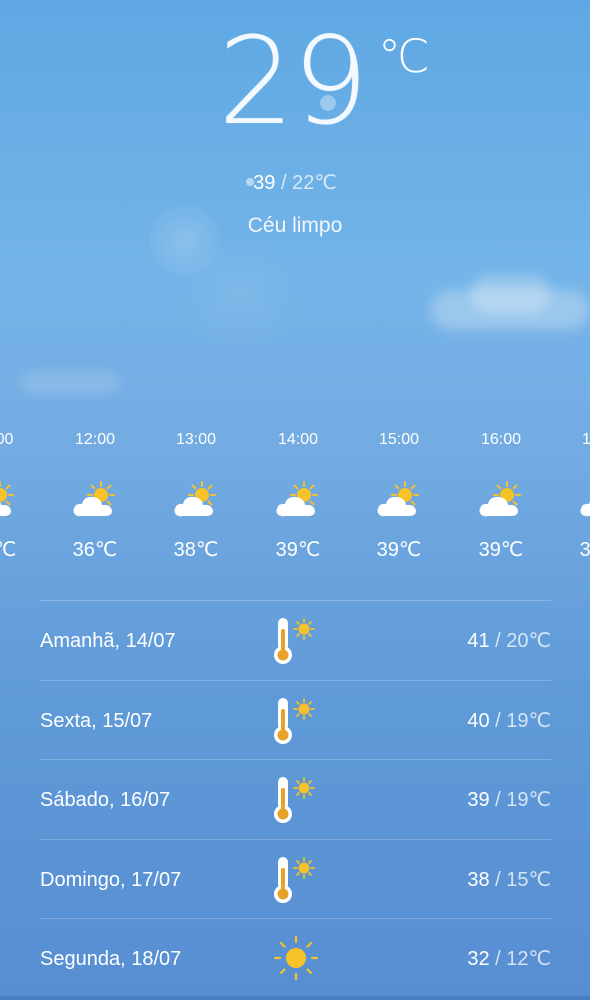 Image resolution: width=590 pixels, height=1000 pixels. I want to click on hourly-item: 17:00 38℃, so click(571, 495).